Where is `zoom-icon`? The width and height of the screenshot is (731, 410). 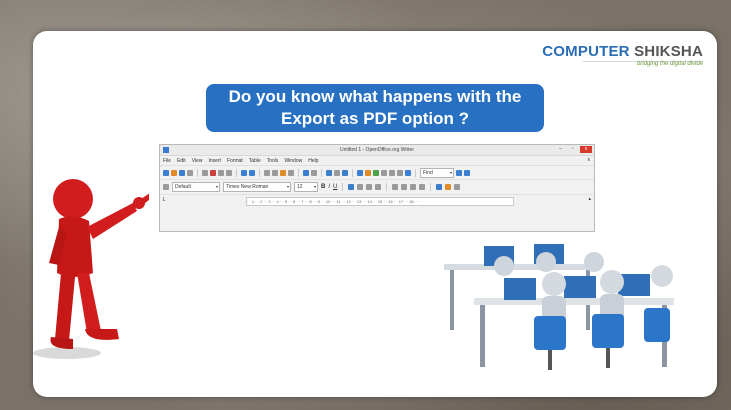 zoom-icon is located at coordinates (400, 172).